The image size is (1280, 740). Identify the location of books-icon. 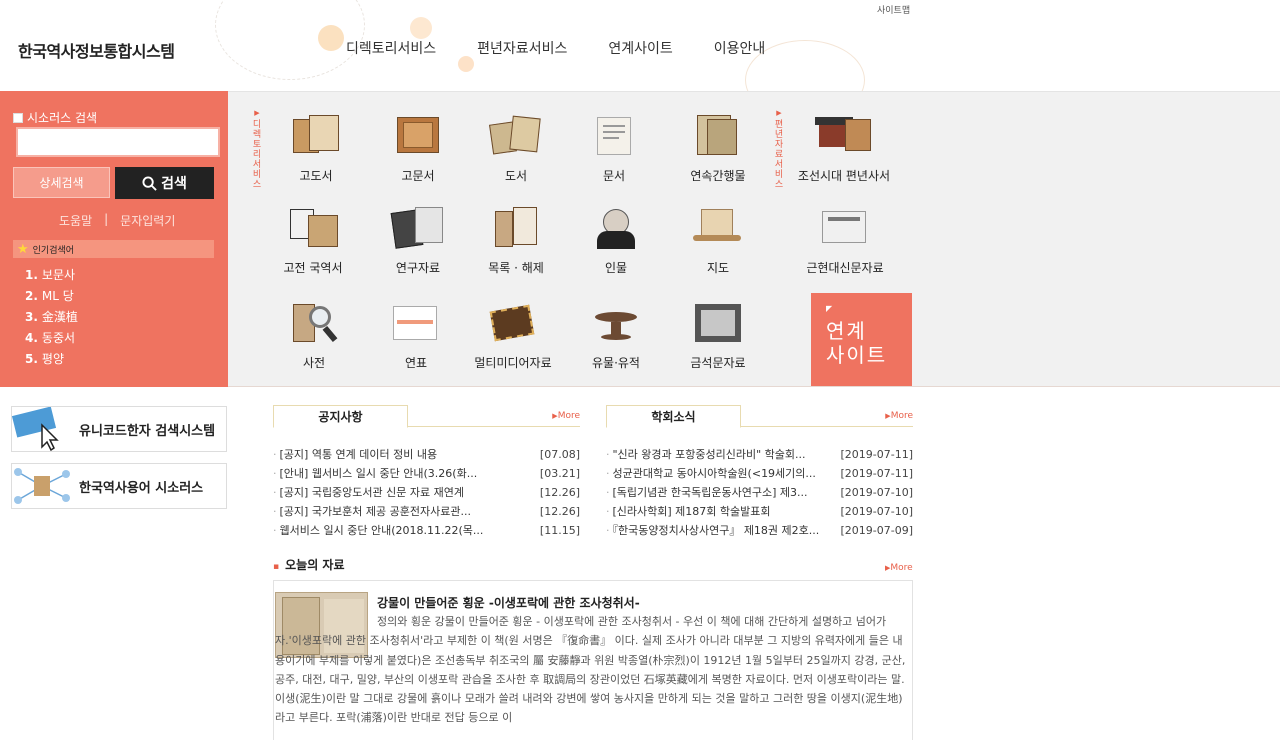
(516, 137).